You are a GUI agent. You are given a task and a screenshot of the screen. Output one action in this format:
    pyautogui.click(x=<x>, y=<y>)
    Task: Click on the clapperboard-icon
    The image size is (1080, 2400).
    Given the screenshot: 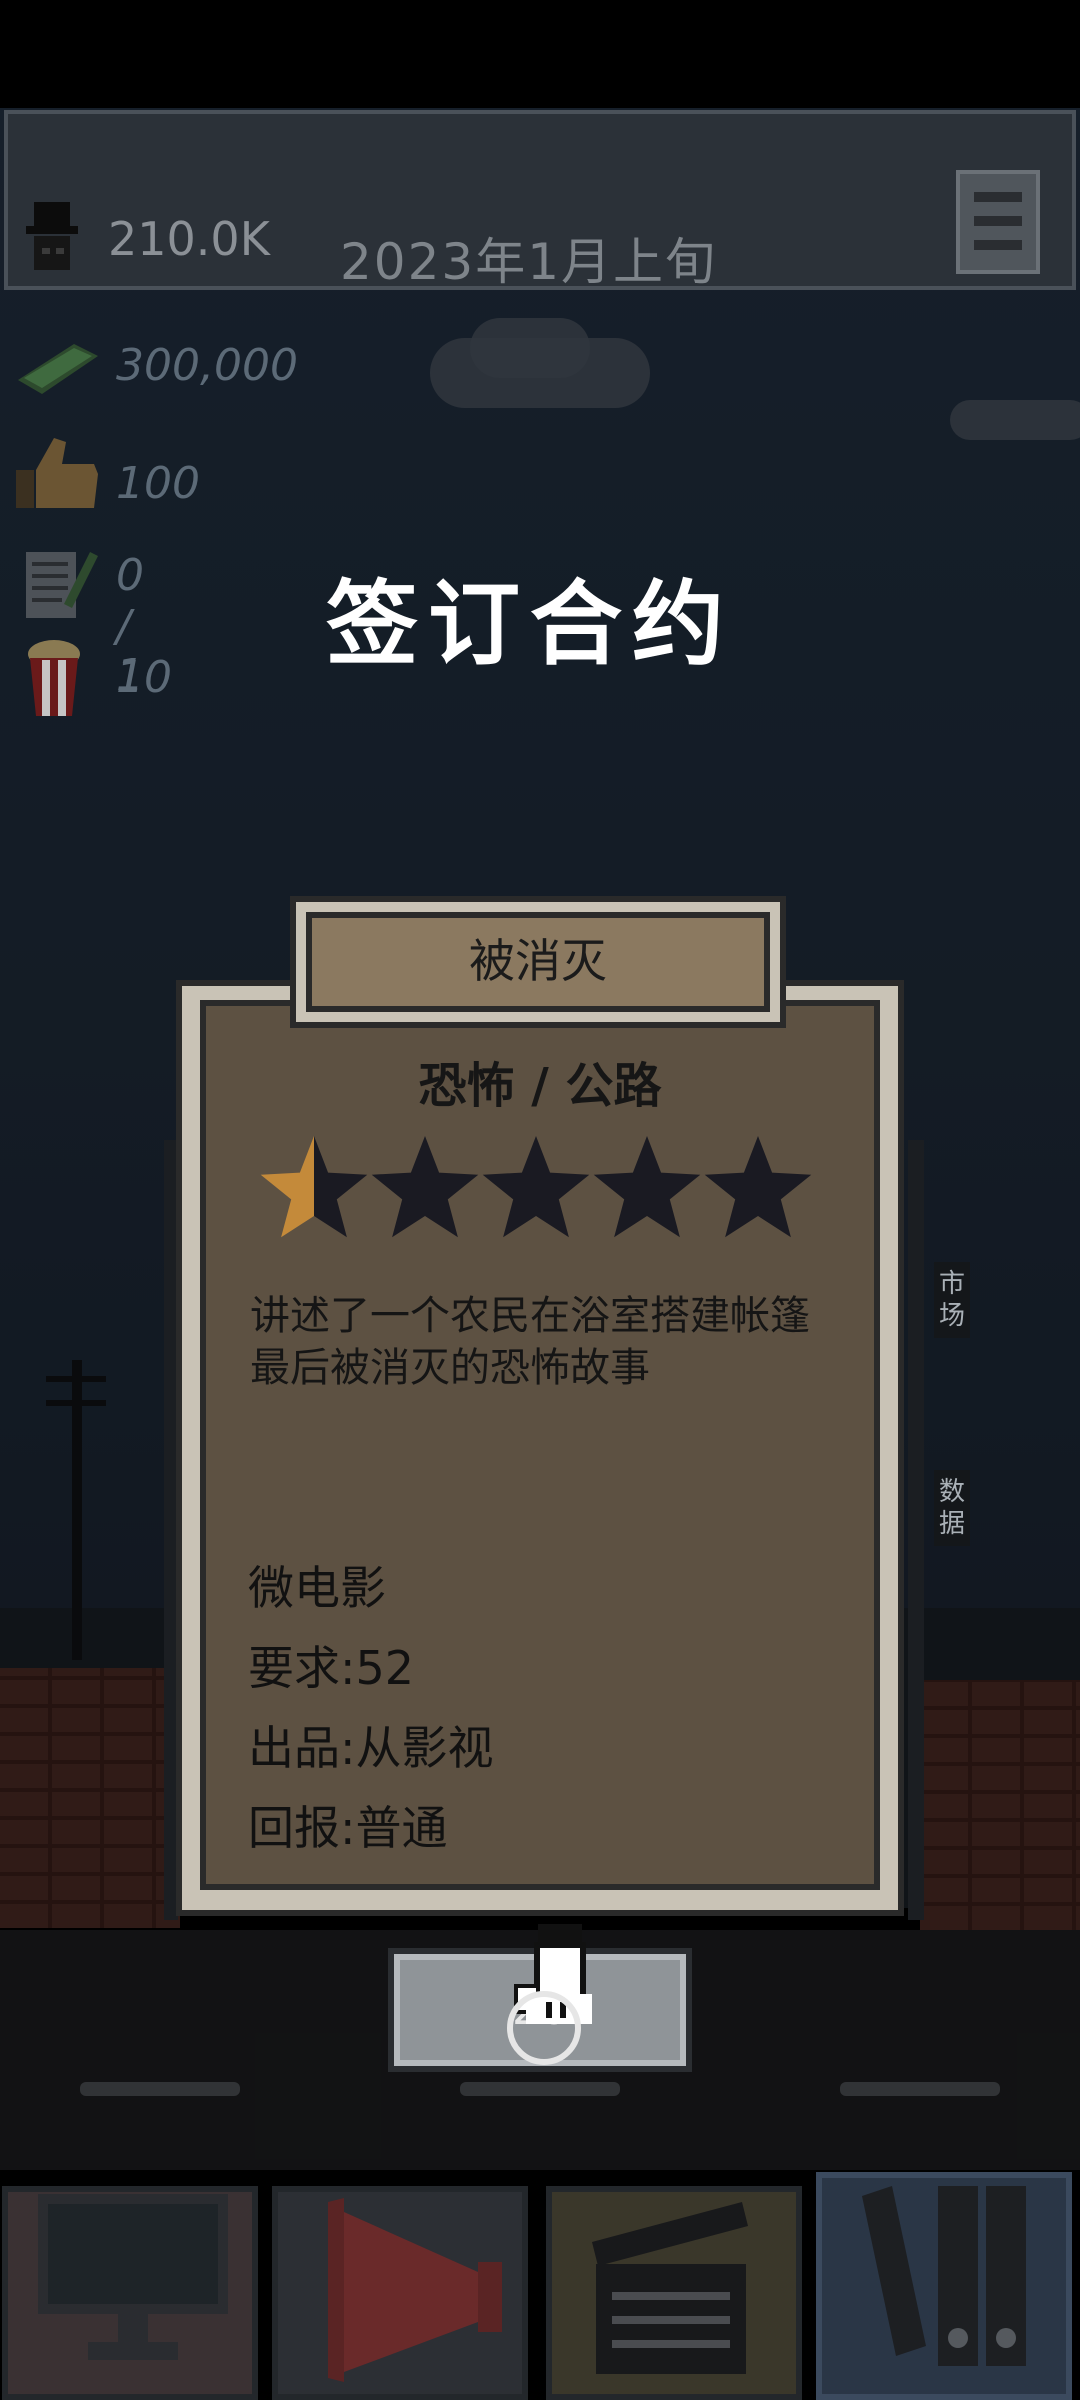 What is the action you would take?
    pyautogui.click(x=670, y=2288)
    